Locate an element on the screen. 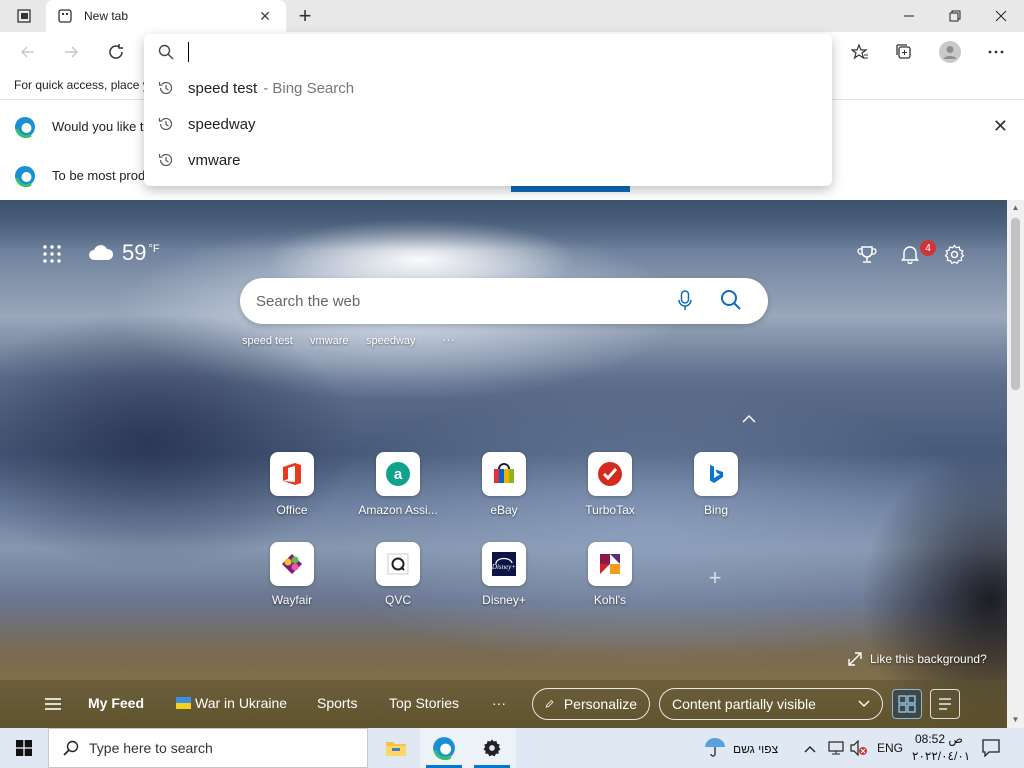 Image resolution: width=1024 pixels, height=768 pixels. collapse-tiles-button is located at coordinates (749, 419).